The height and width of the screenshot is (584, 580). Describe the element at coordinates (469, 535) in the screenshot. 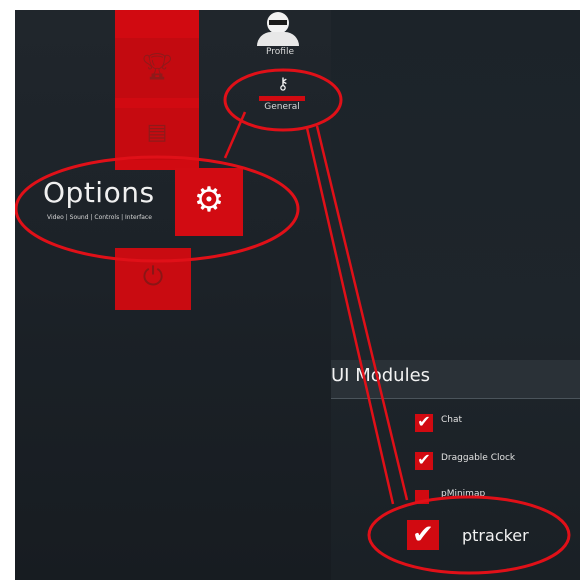

I see `ptracker-highlight-ellipse` at that location.